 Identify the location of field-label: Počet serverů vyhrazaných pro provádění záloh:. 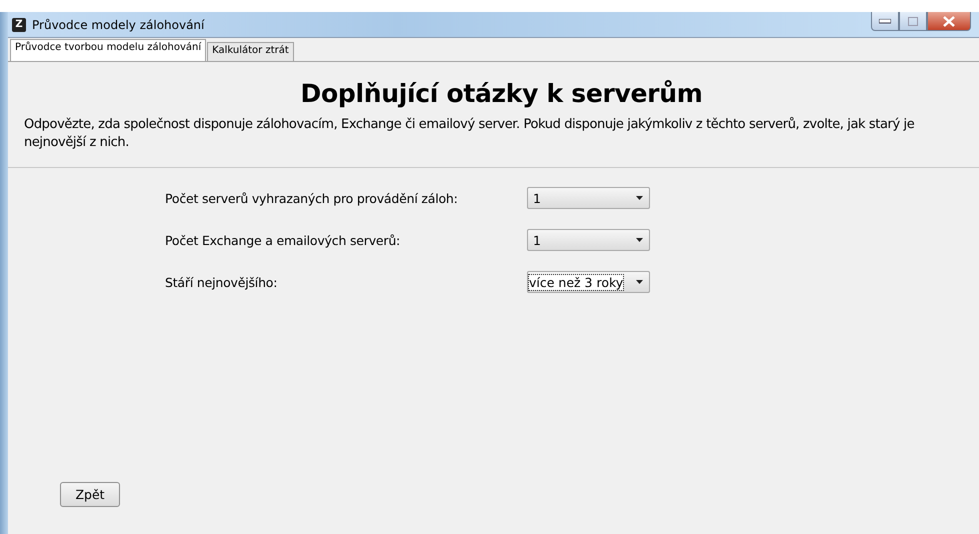
(312, 198).